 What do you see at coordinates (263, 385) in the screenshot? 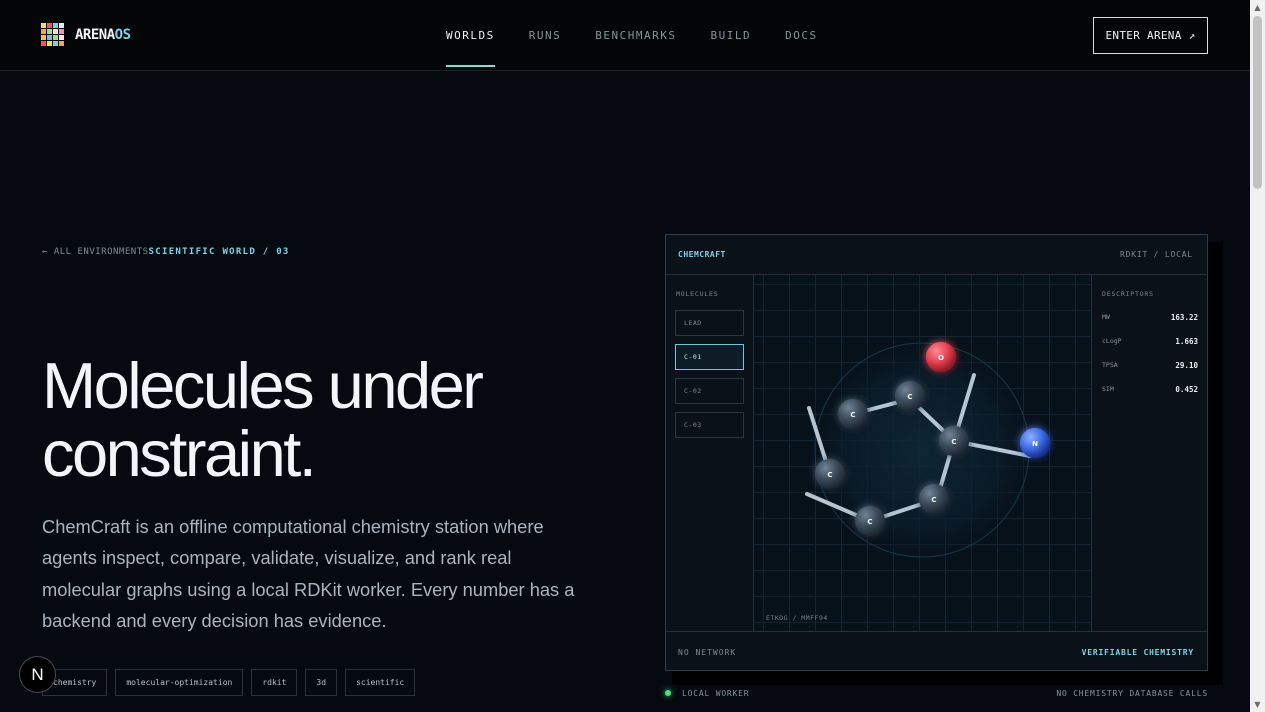
I see `page-title-line-1: Molecules under` at bounding box center [263, 385].